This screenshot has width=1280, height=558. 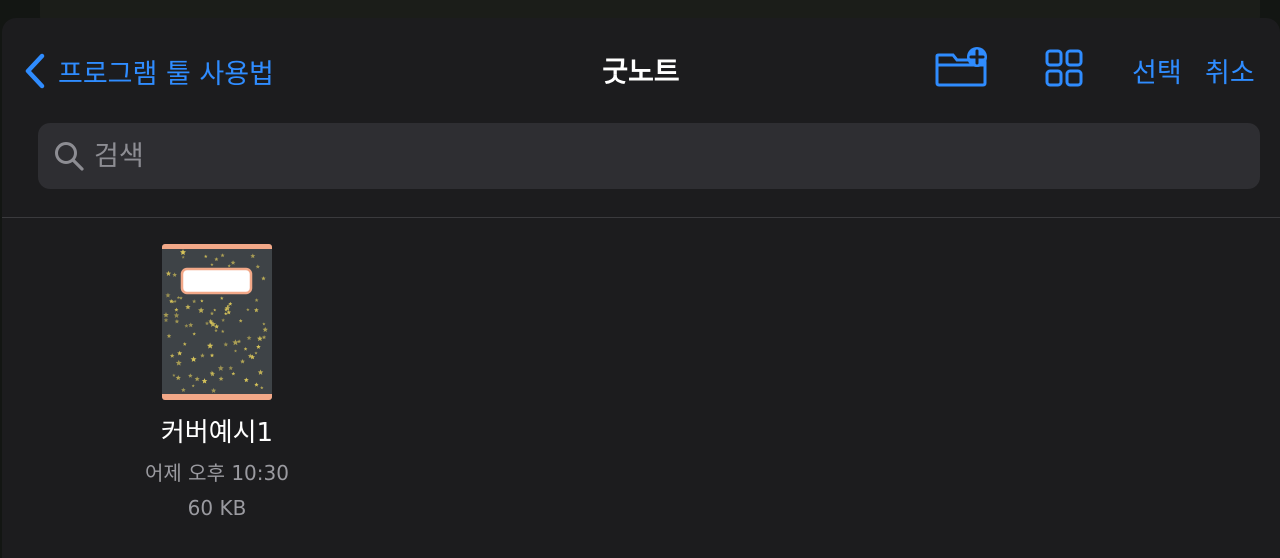 What do you see at coordinates (217, 473) in the screenshot?
I see `file-date: 어제 오후 10:30` at bounding box center [217, 473].